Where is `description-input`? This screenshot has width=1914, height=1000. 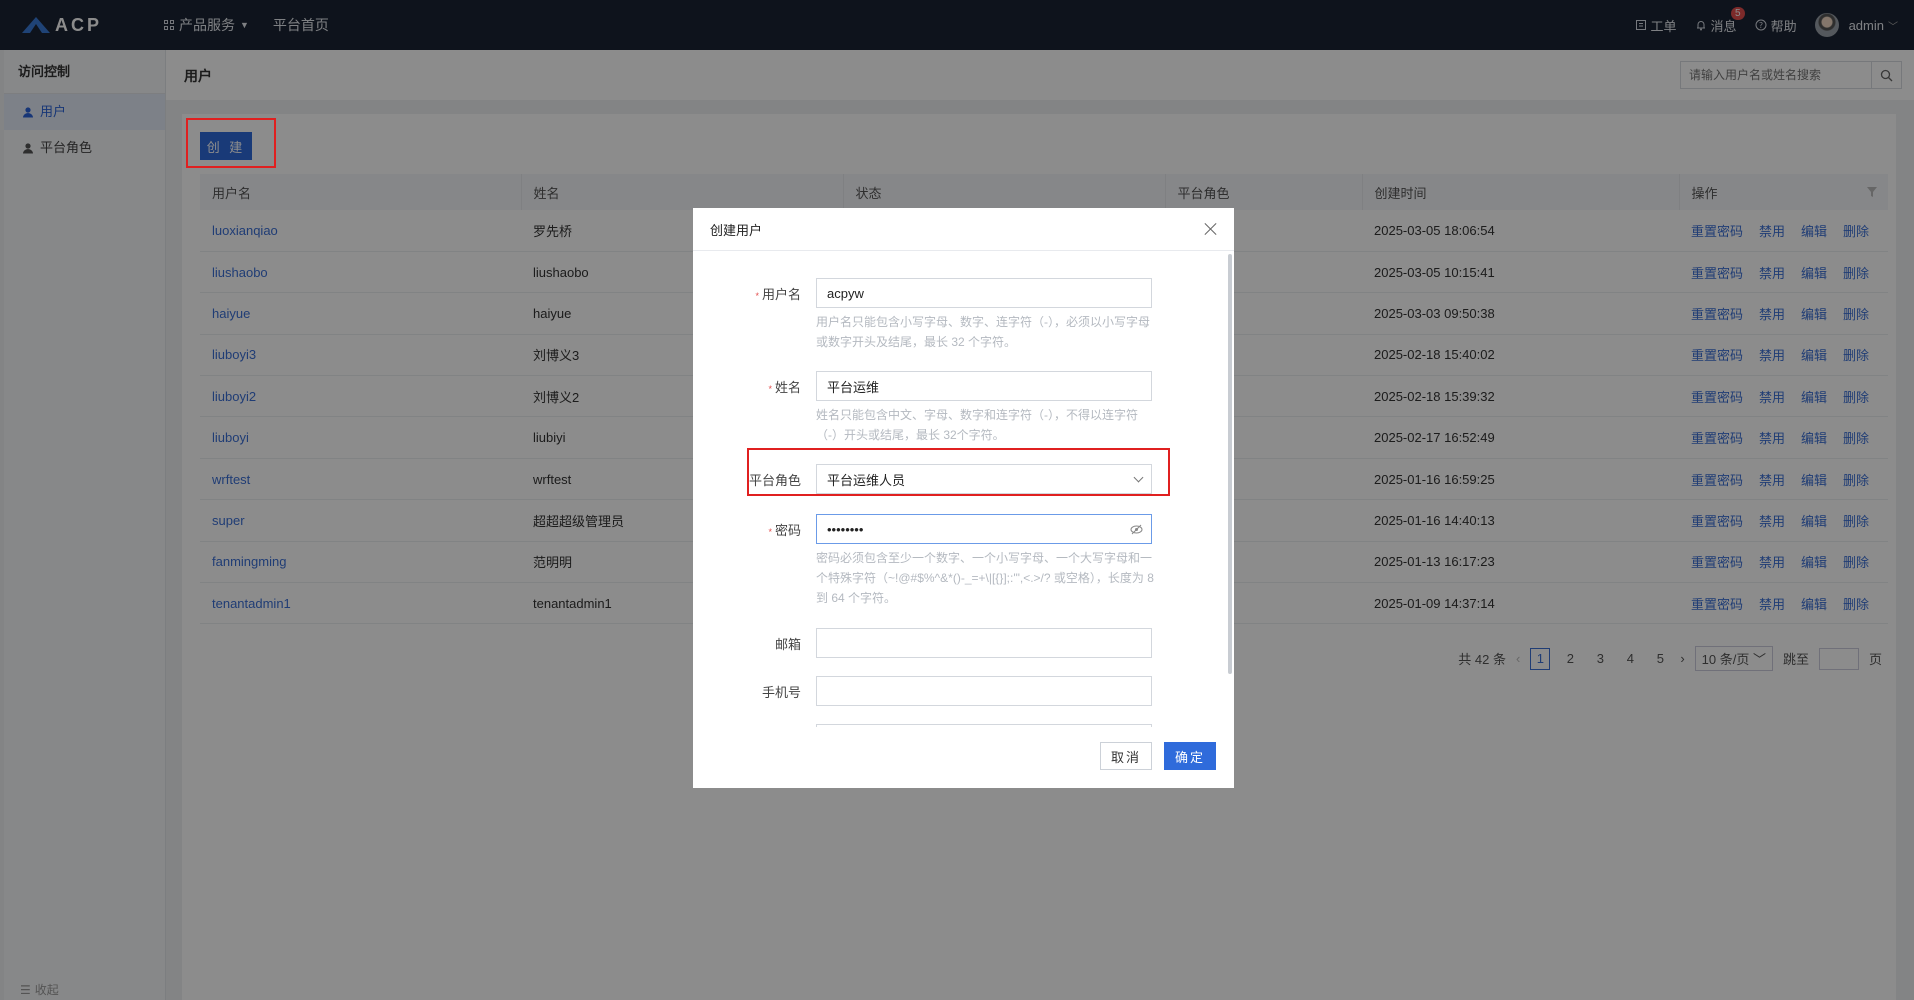 description-input is located at coordinates (984, 725).